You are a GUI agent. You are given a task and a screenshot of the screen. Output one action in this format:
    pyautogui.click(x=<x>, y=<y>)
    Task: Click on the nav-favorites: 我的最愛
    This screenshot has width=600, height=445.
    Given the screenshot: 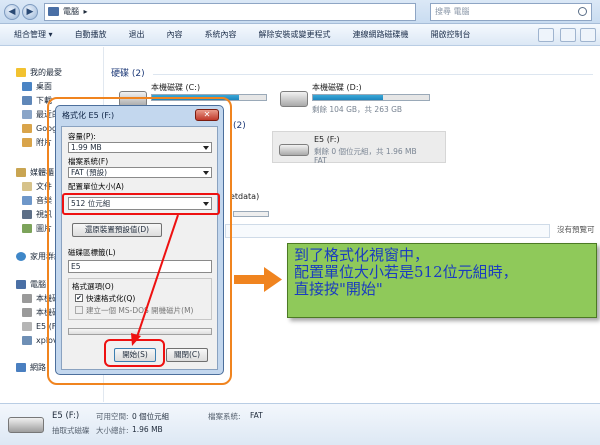 What is the action you would take?
    pyautogui.click(x=39, y=72)
    